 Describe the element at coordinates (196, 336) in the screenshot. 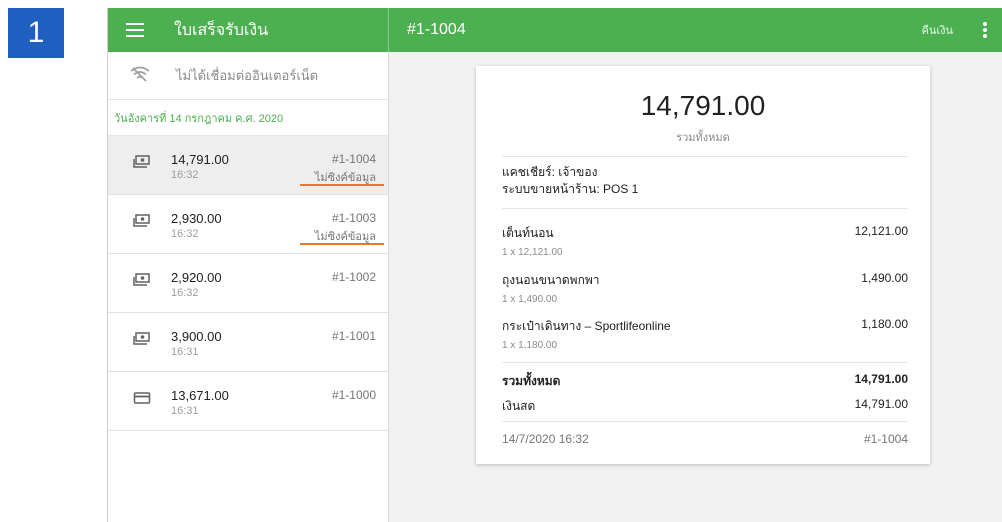

I see `receipt-amount: 3,900.00` at that location.